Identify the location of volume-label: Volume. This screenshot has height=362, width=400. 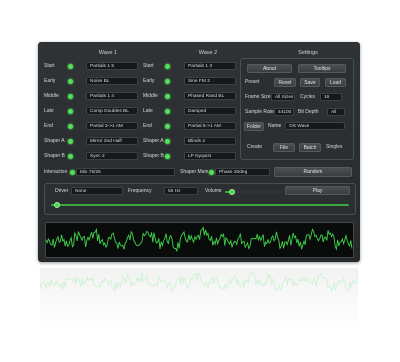
(213, 191).